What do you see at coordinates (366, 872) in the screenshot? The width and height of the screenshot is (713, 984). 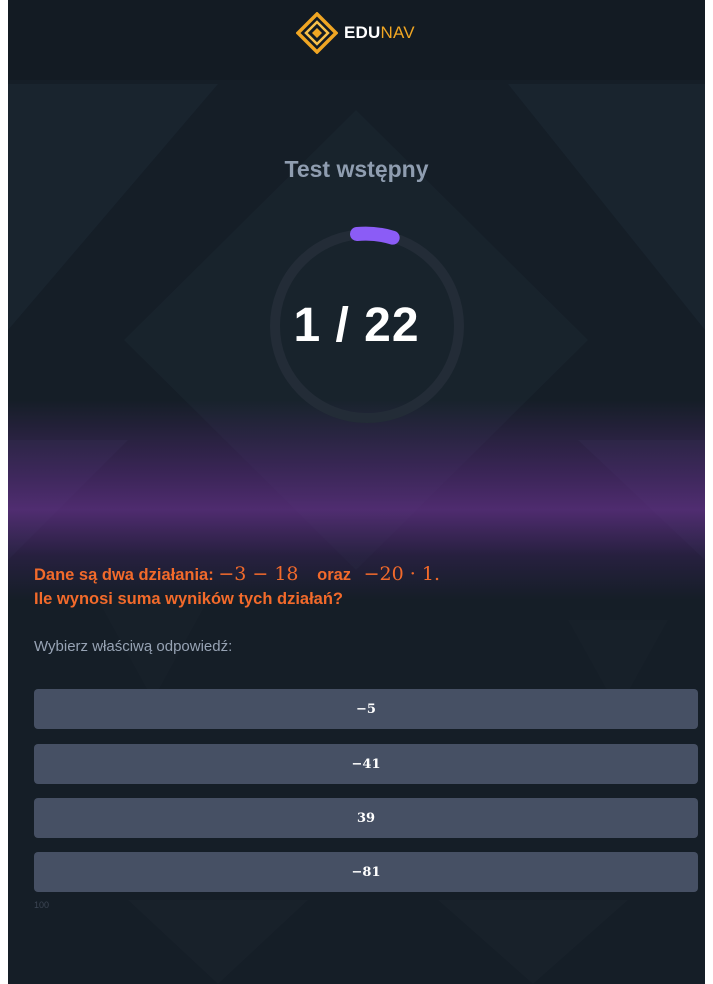 I see `answer-option-4: −81` at bounding box center [366, 872].